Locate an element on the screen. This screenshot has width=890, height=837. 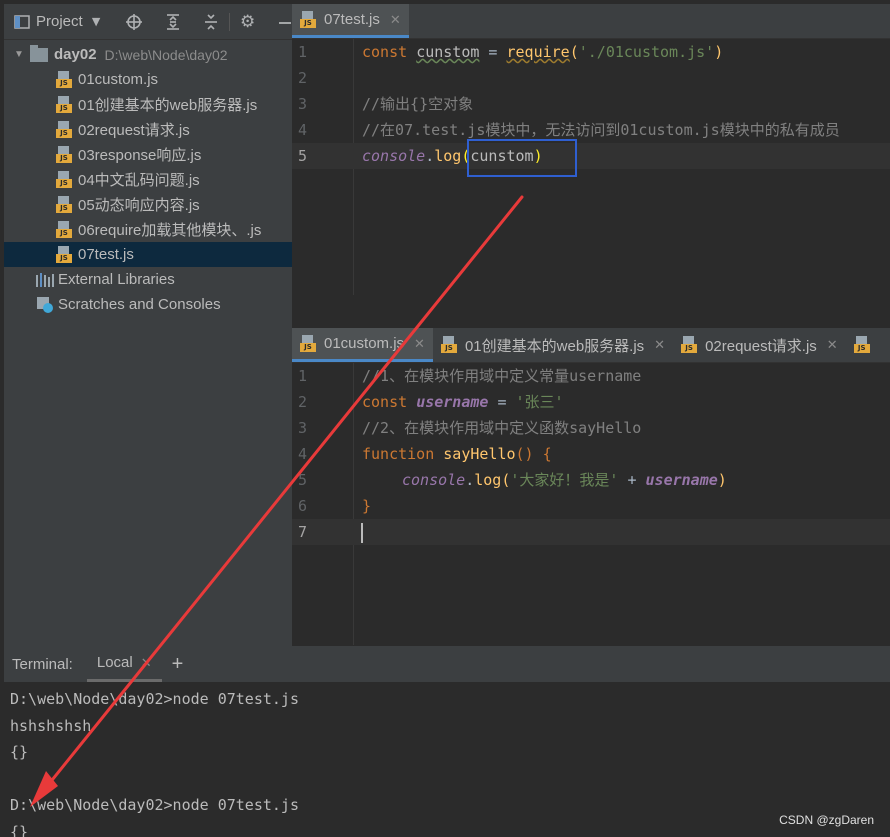
code-line-4: function sayHello() { is located at coordinates (457, 454).